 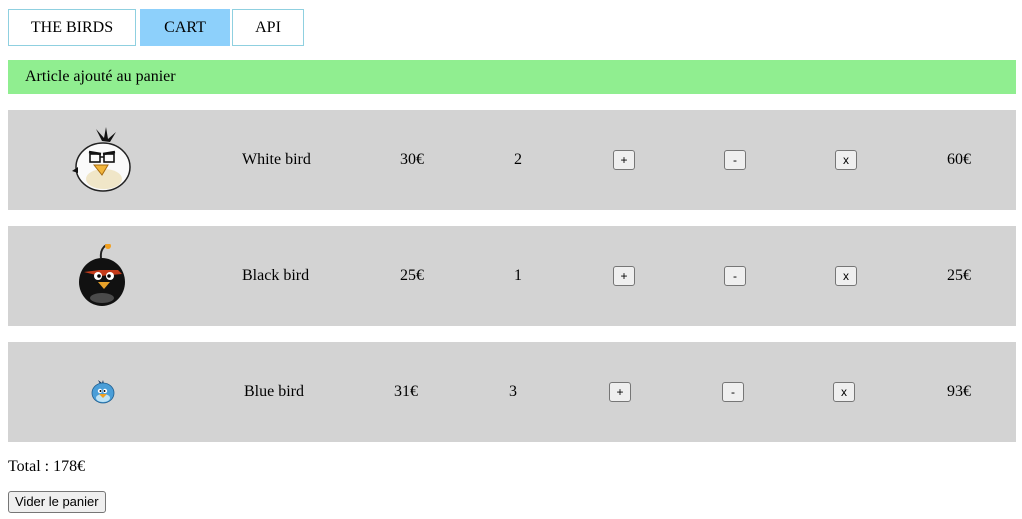 I want to click on item-name: Black bird, so click(x=276, y=275).